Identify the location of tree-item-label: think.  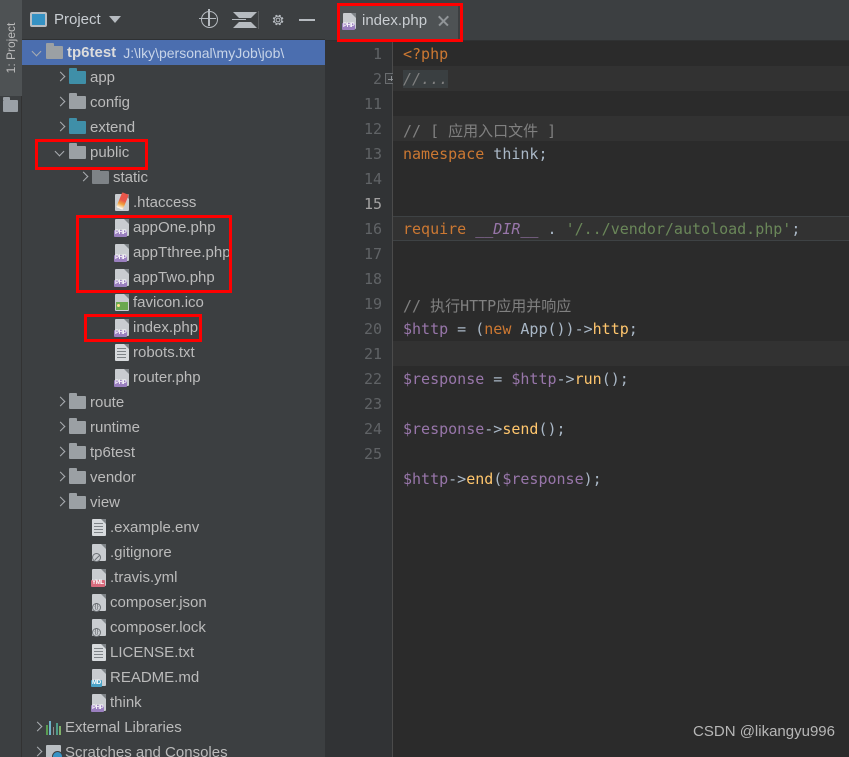
(126, 702).